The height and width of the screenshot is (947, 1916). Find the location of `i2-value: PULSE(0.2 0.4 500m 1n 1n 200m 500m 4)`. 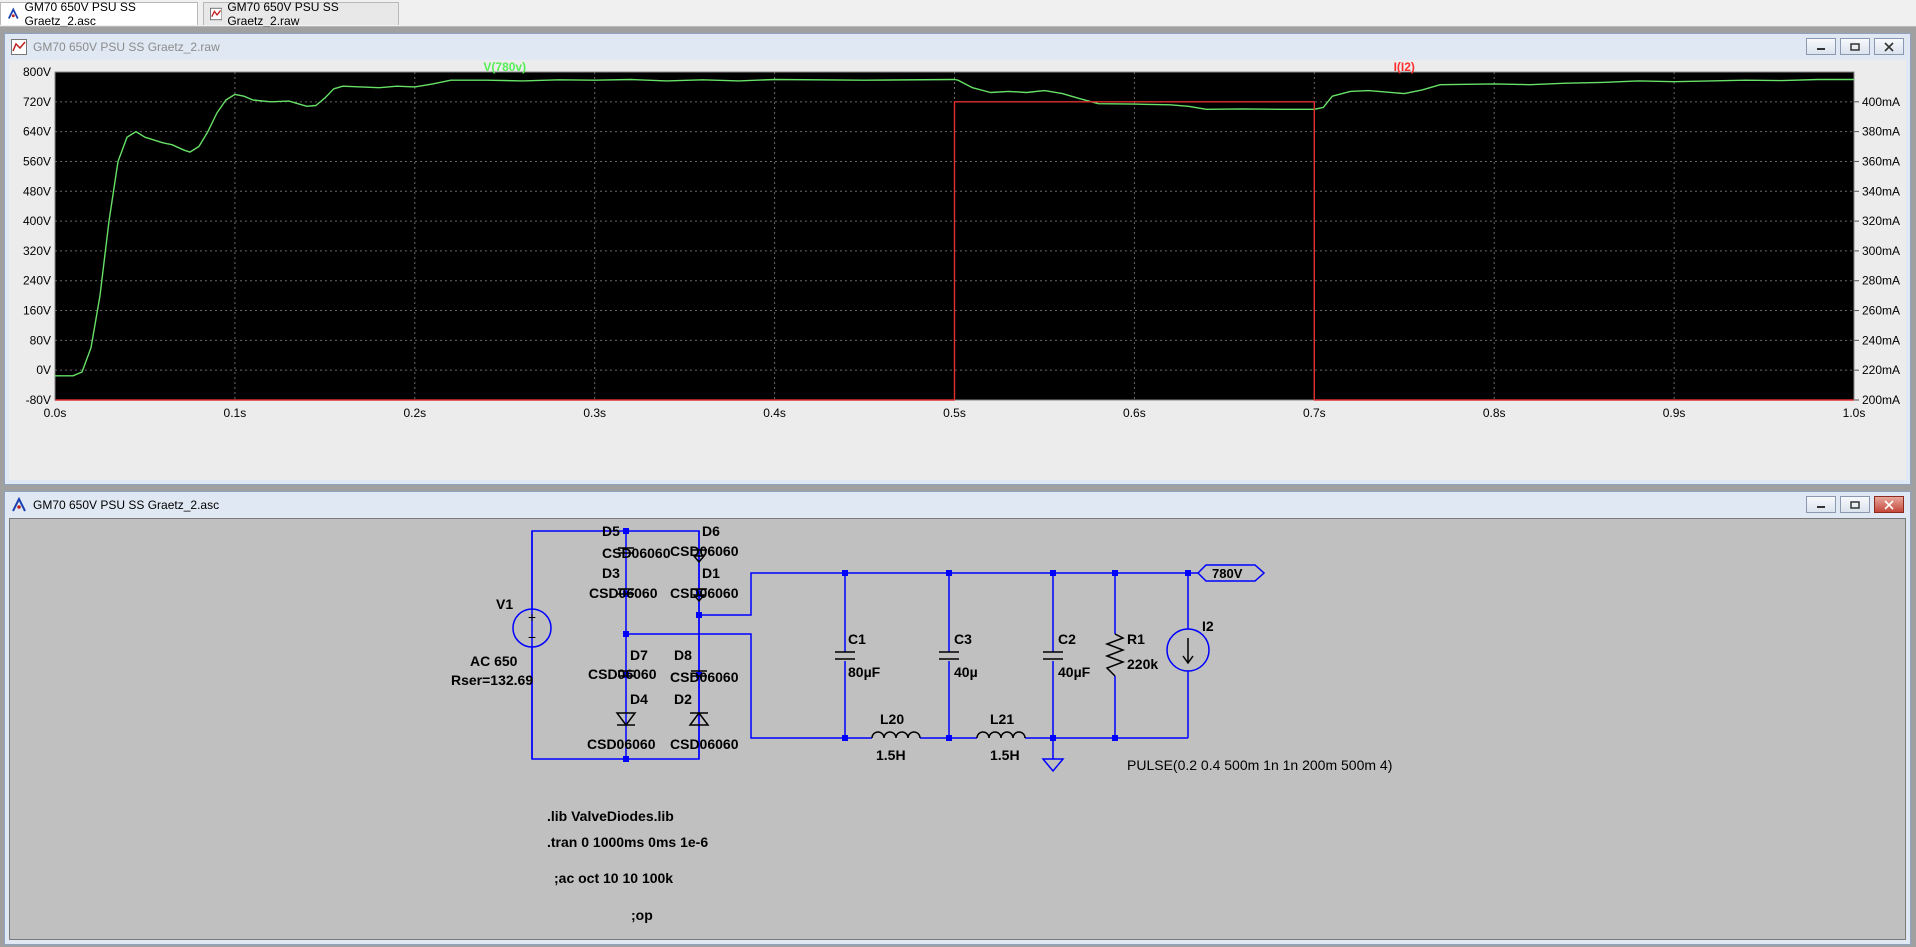

i2-value: PULSE(0.2 0.4 500m 1n 1n 200m 500m 4) is located at coordinates (1259, 765).